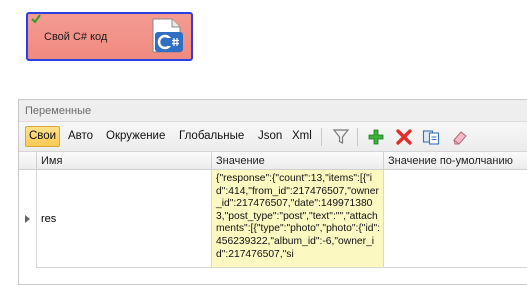  Describe the element at coordinates (302, 136) in the screenshot. I see `tab-xml: Xml` at that location.